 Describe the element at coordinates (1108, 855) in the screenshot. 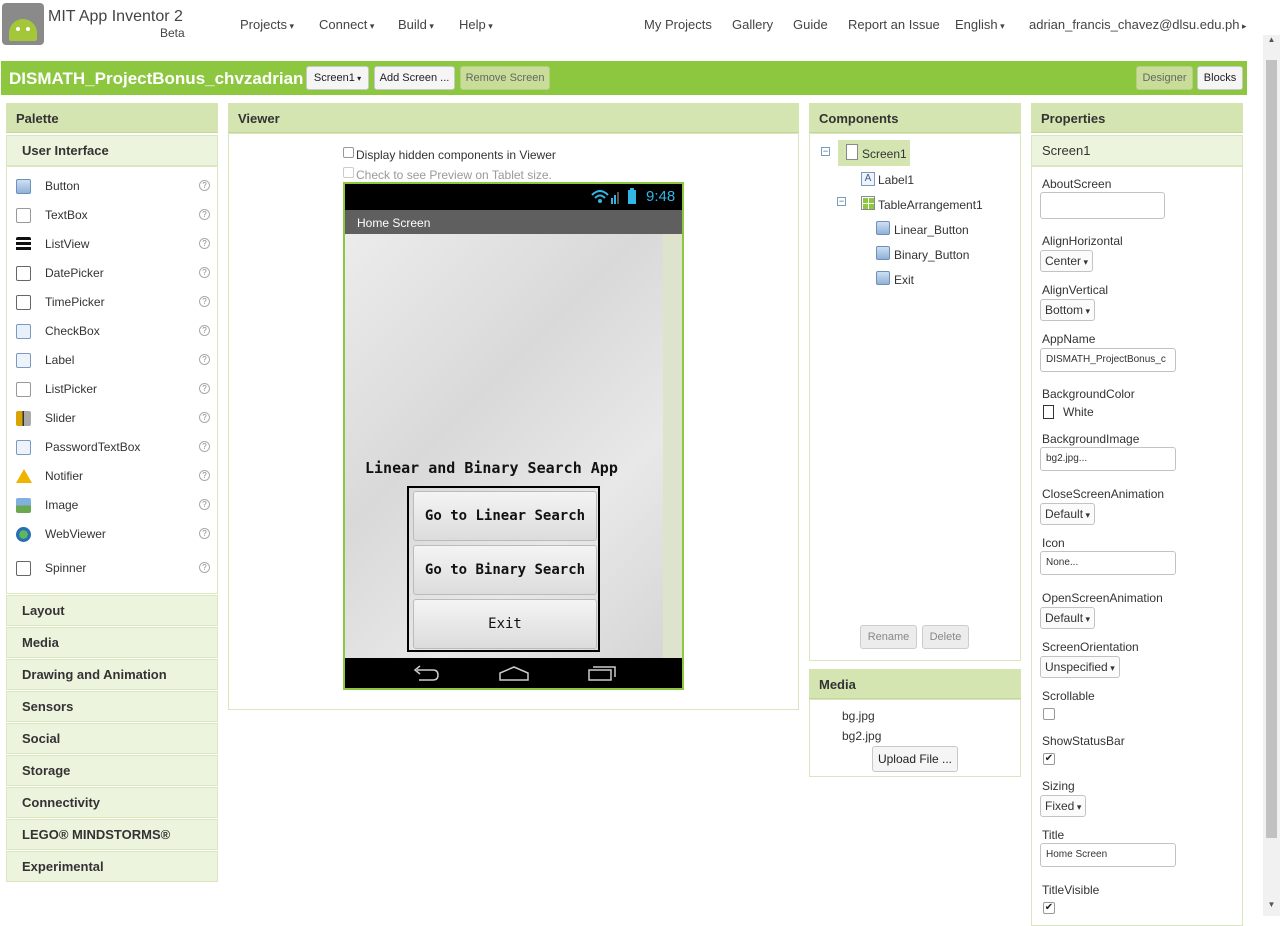

I see `title-input: Home Screen` at that location.